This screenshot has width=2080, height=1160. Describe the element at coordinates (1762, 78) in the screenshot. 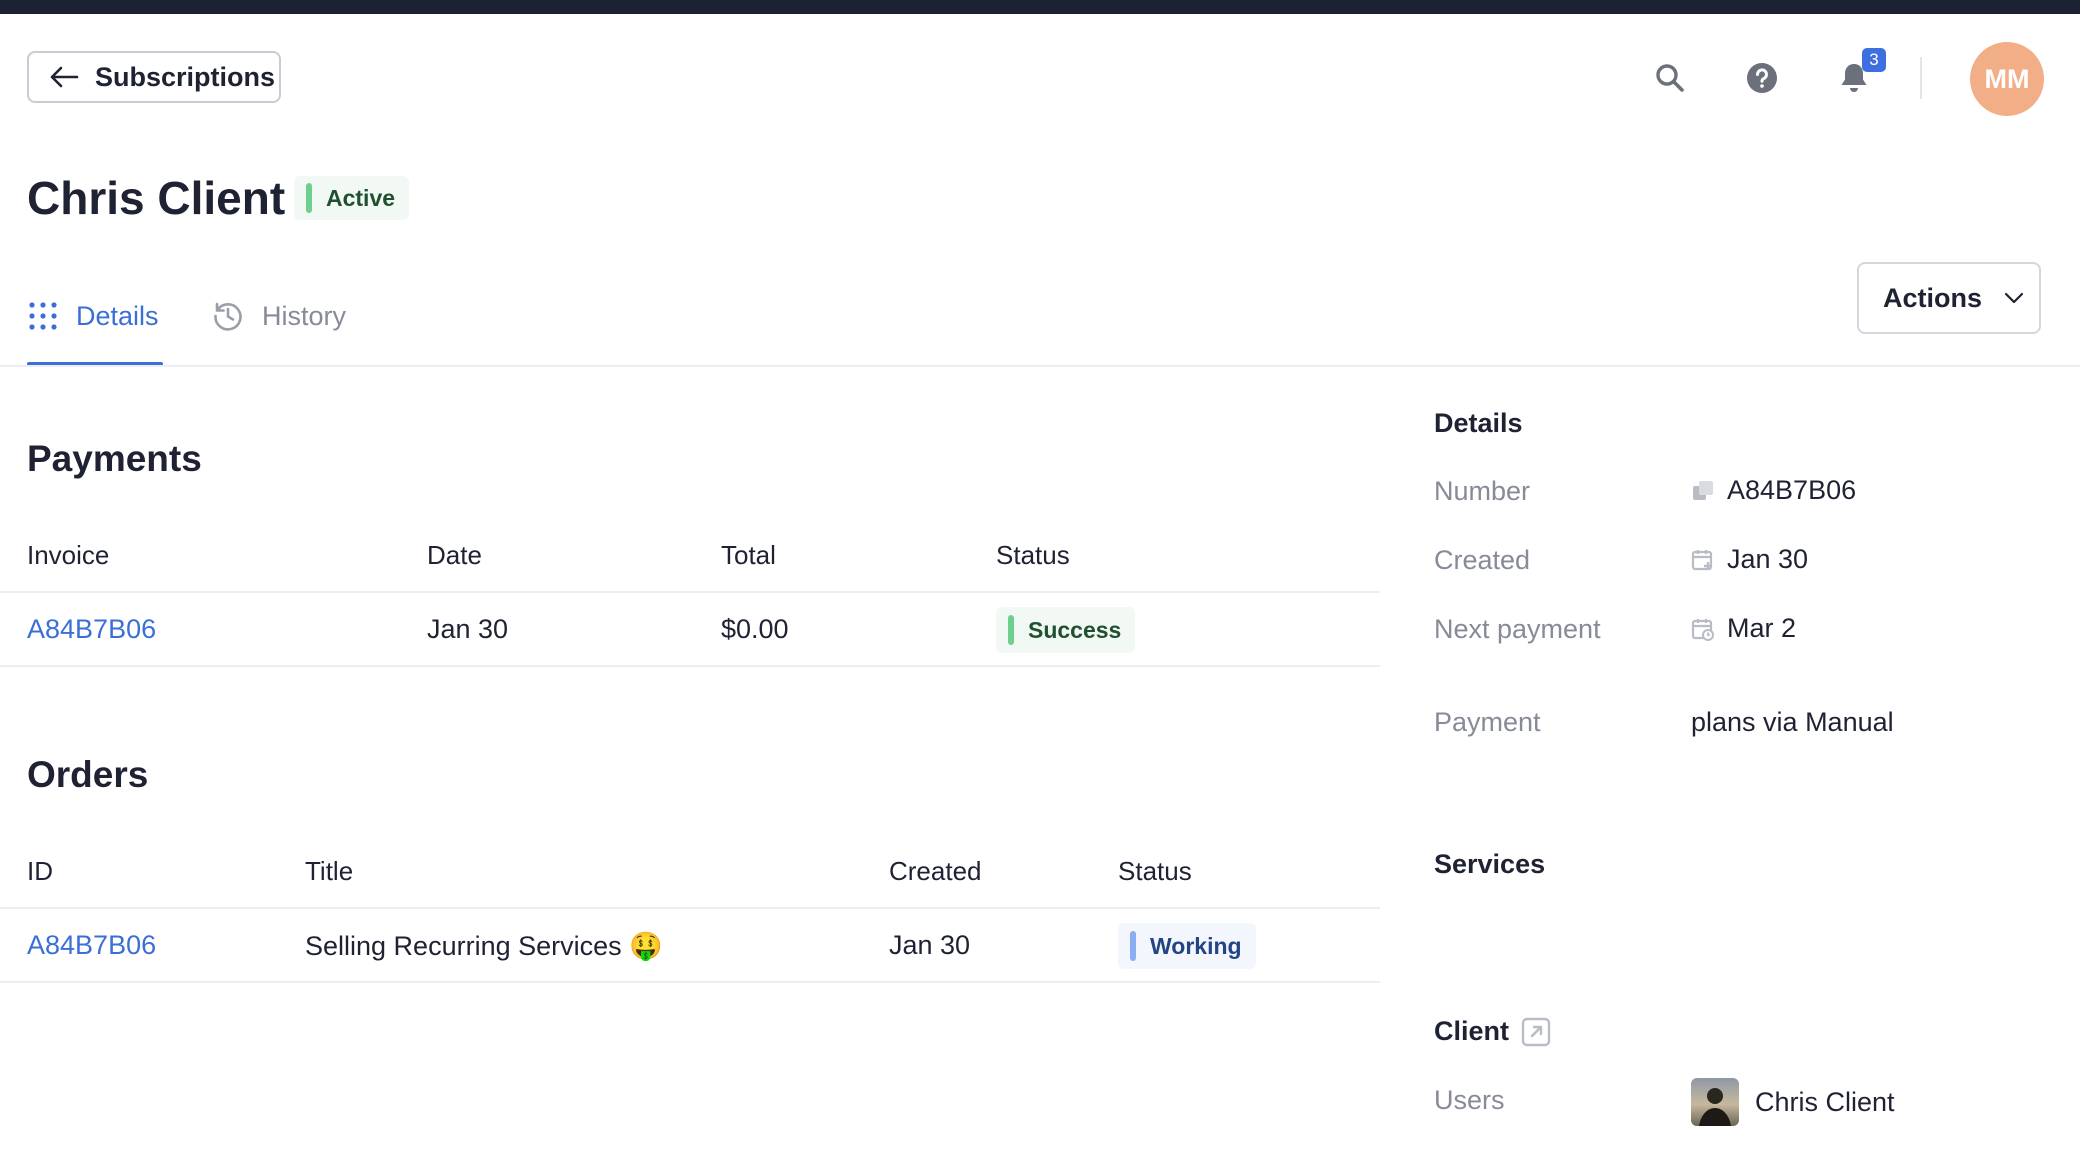

I see `help-icon` at that location.